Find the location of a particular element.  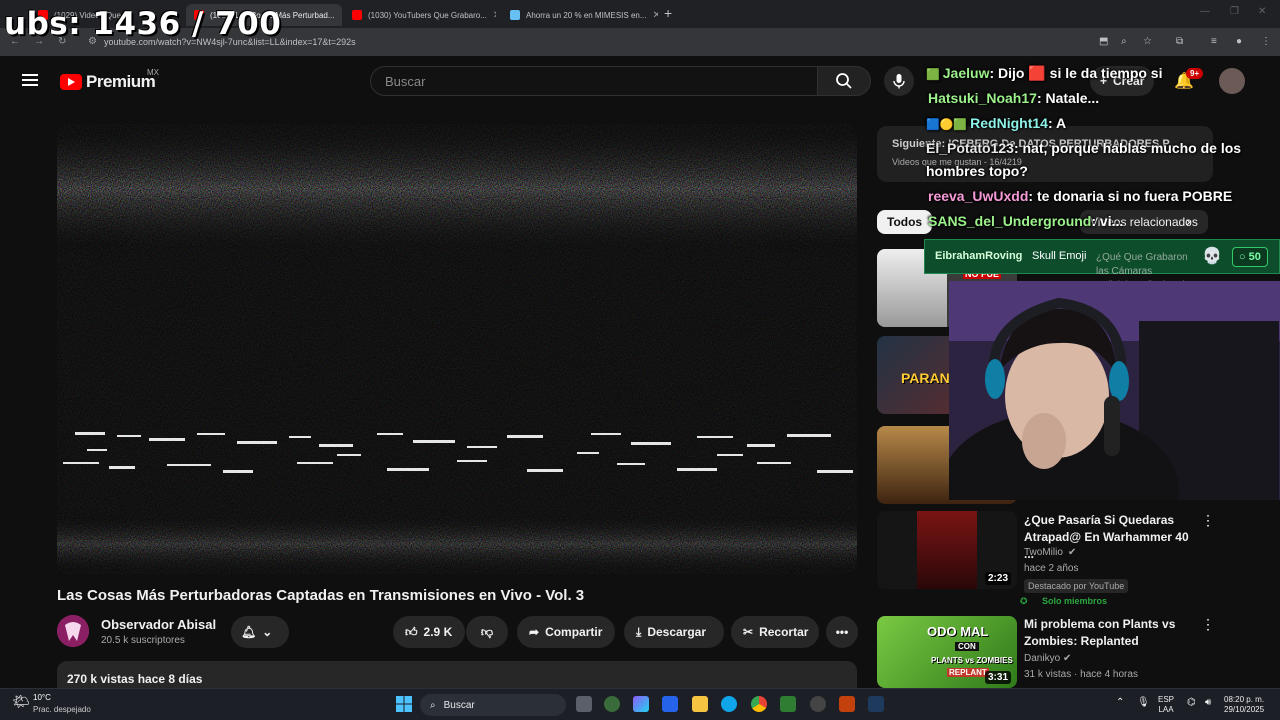

file-explorer-icon is located at coordinates (700, 704).